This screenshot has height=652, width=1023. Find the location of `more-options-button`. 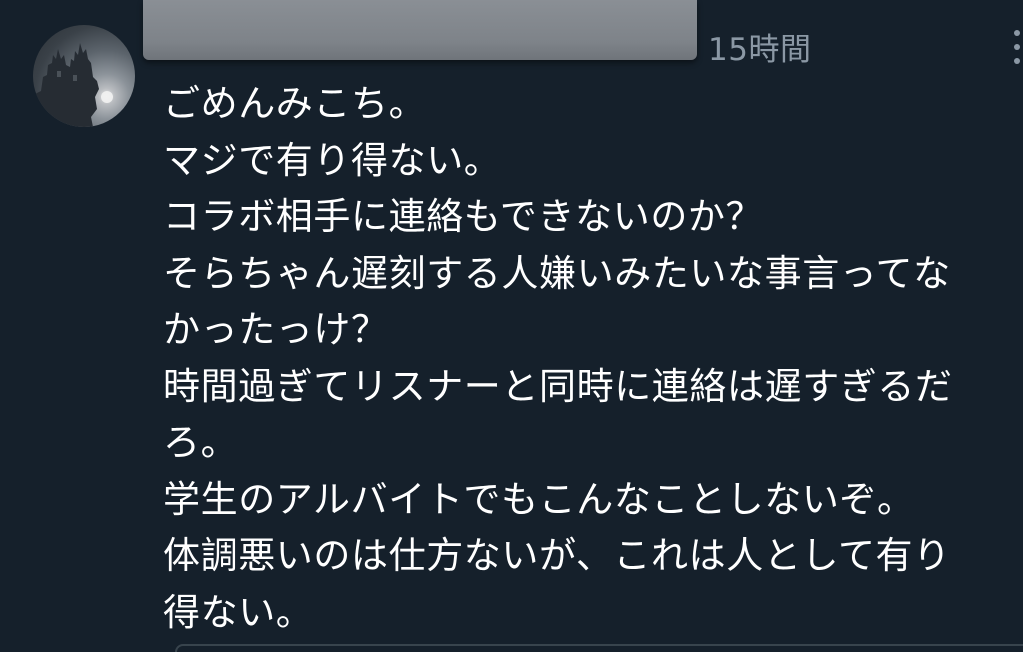

more-options-button is located at coordinates (1011, 47).